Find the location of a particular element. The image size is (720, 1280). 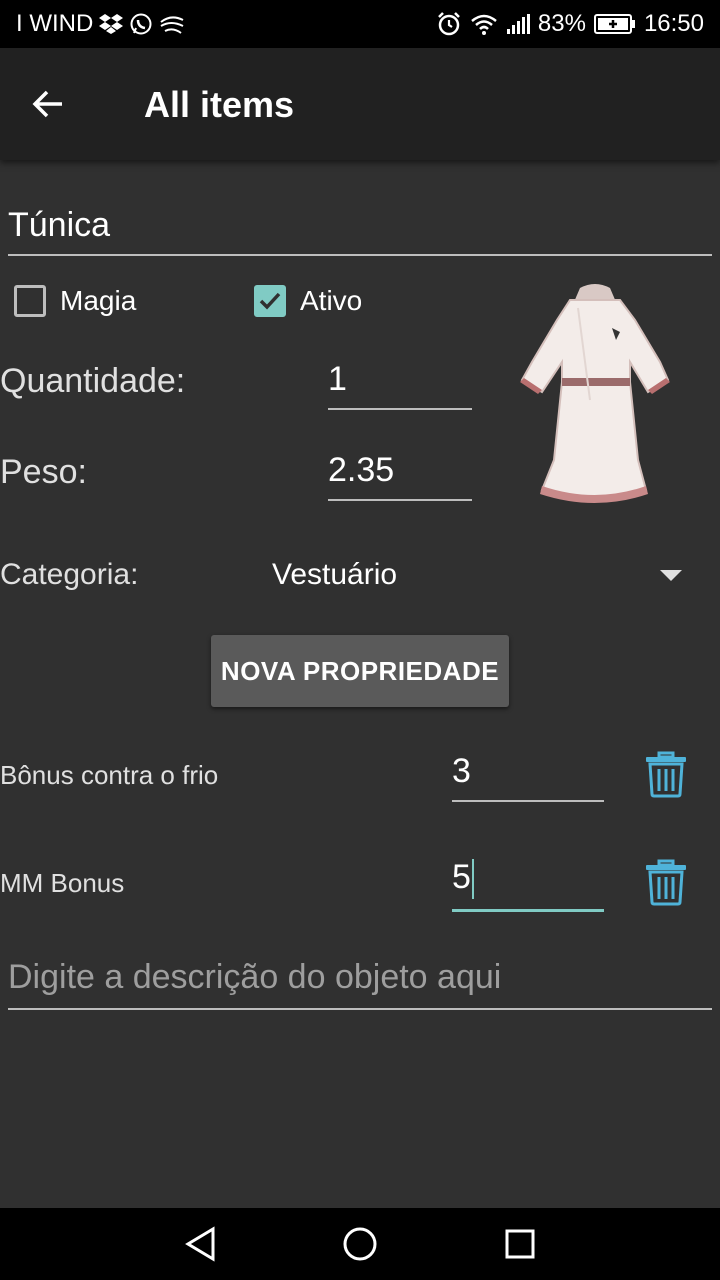

navigation-bar is located at coordinates (360, 1244).